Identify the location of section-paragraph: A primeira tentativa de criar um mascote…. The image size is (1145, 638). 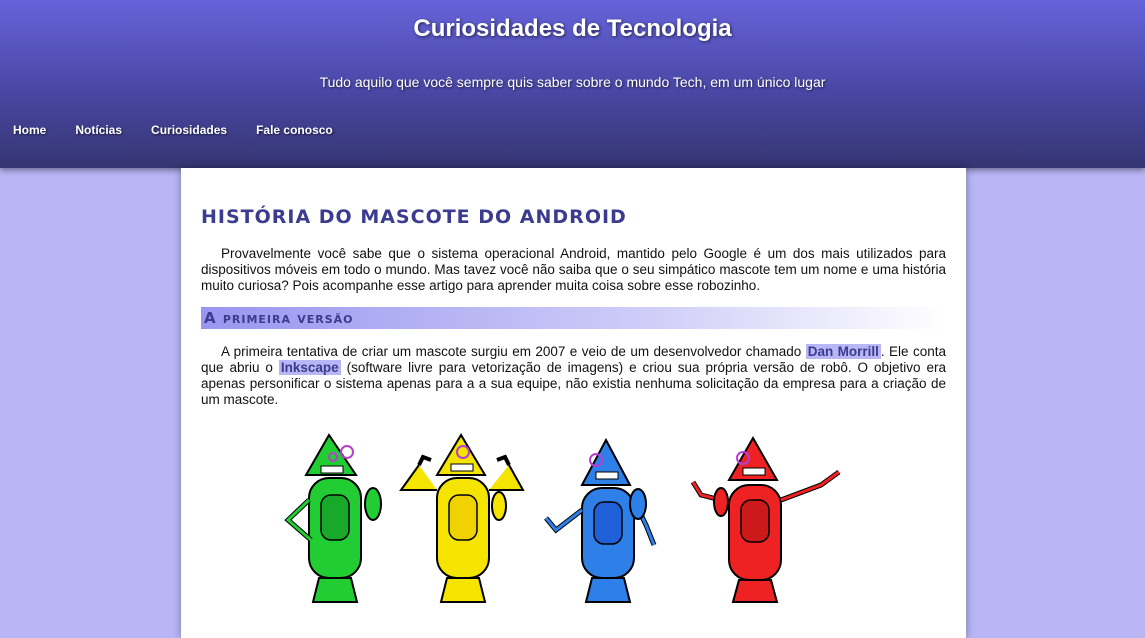
(573, 376).